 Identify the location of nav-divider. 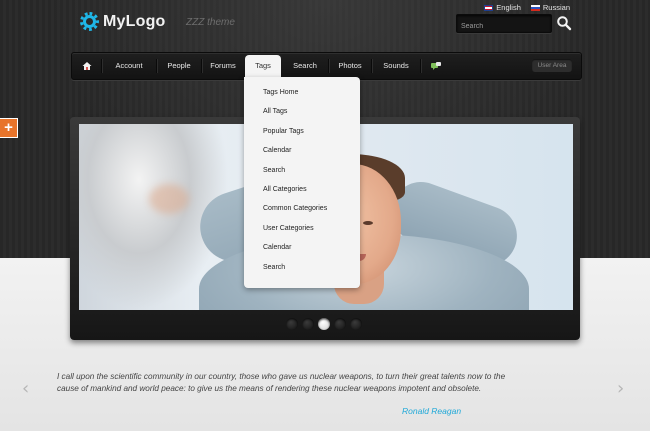
(420, 66).